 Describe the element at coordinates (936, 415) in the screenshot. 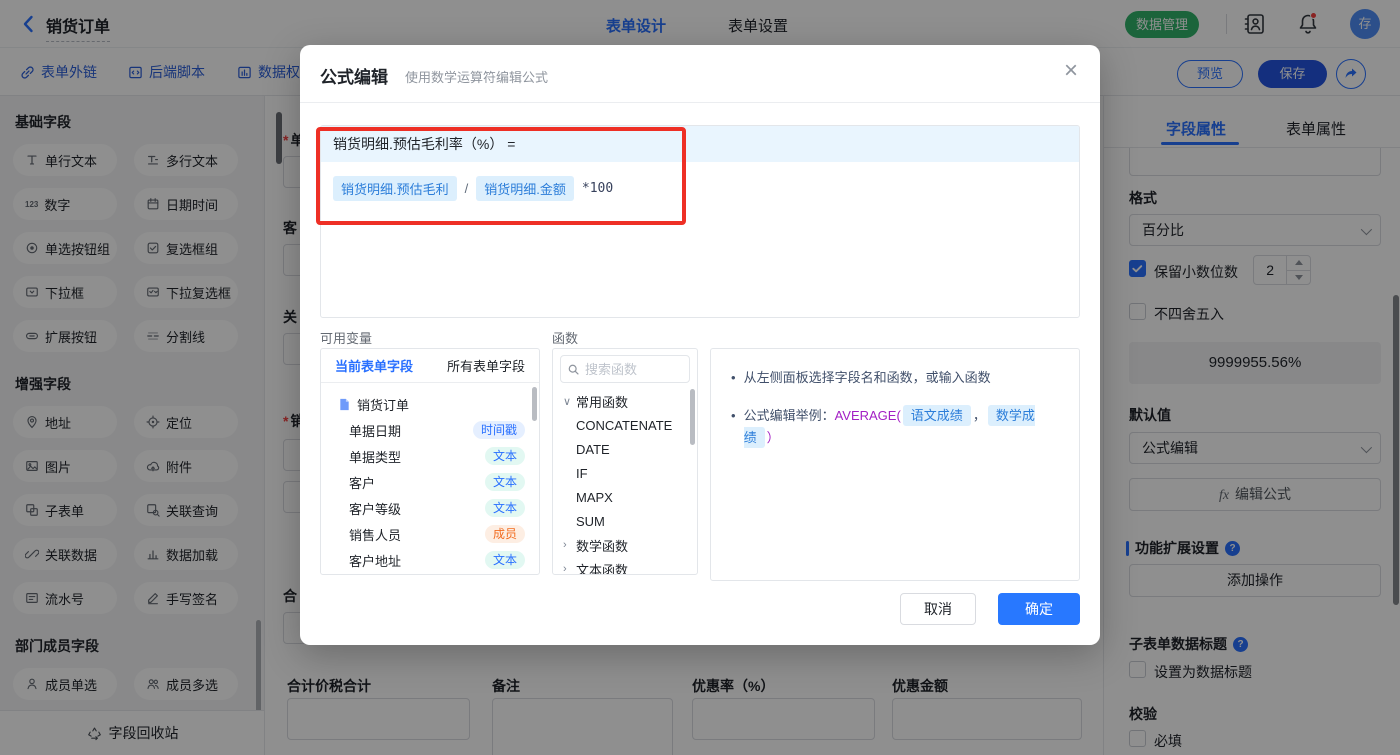

I see `example-chip: 语文成绩` at that location.